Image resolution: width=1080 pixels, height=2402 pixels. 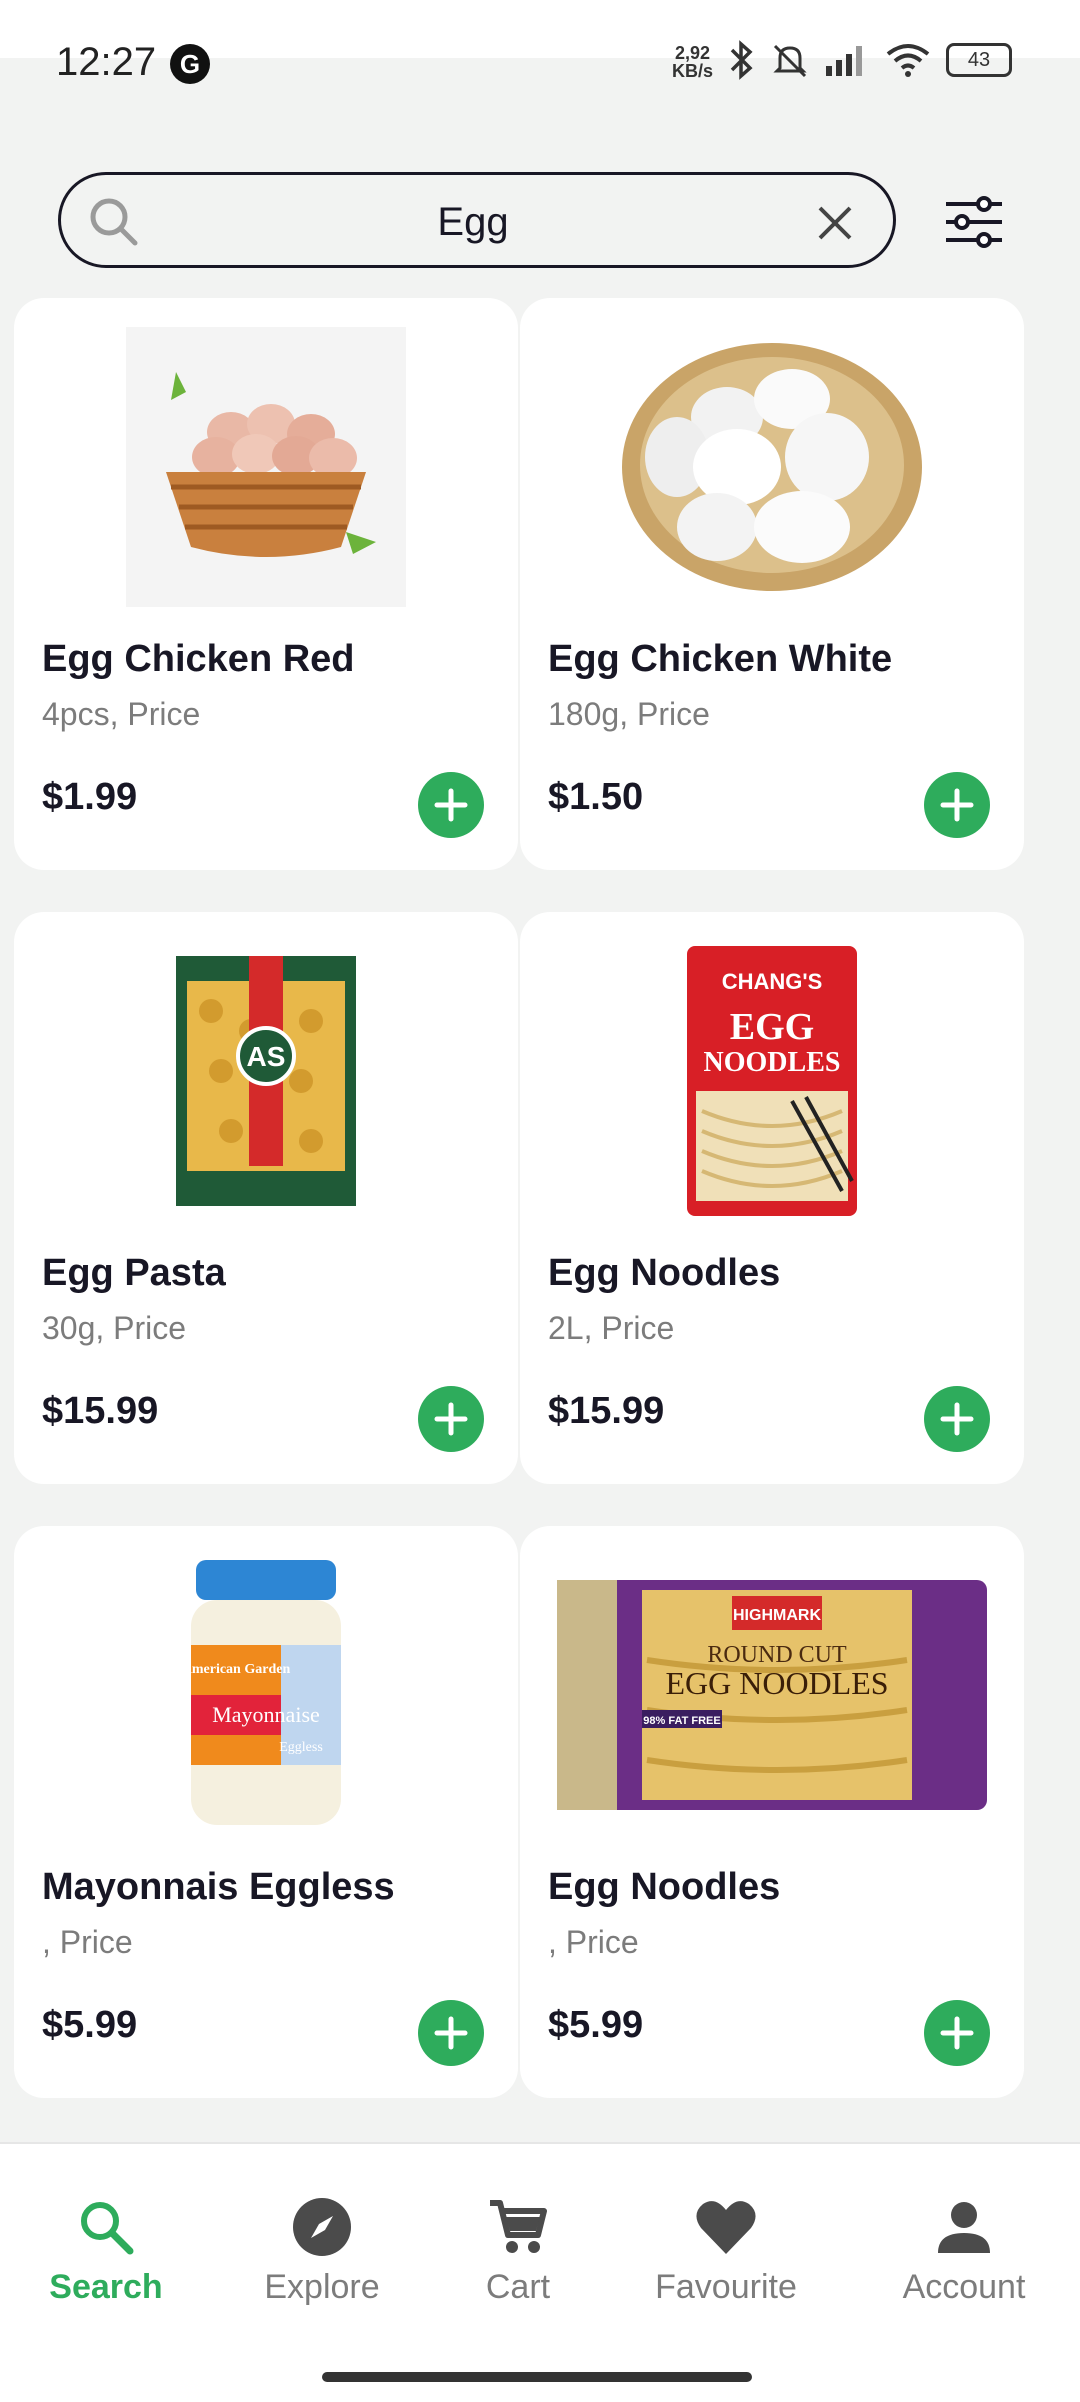 I want to click on jar-brand: American Garden, so click(x=236, y=1669).